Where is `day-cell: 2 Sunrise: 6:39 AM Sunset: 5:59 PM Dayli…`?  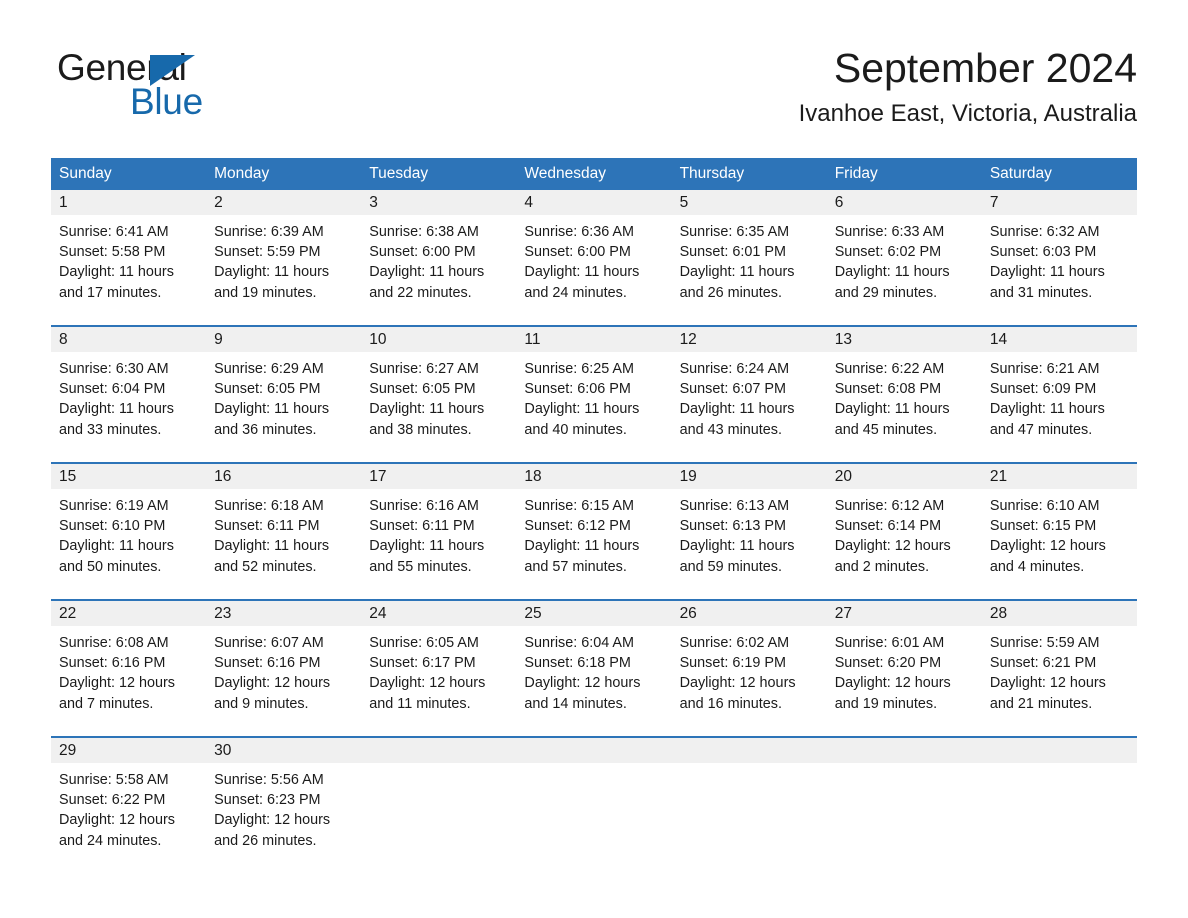 day-cell: 2 Sunrise: 6:39 AM Sunset: 5:59 PM Dayli… is located at coordinates (284, 251).